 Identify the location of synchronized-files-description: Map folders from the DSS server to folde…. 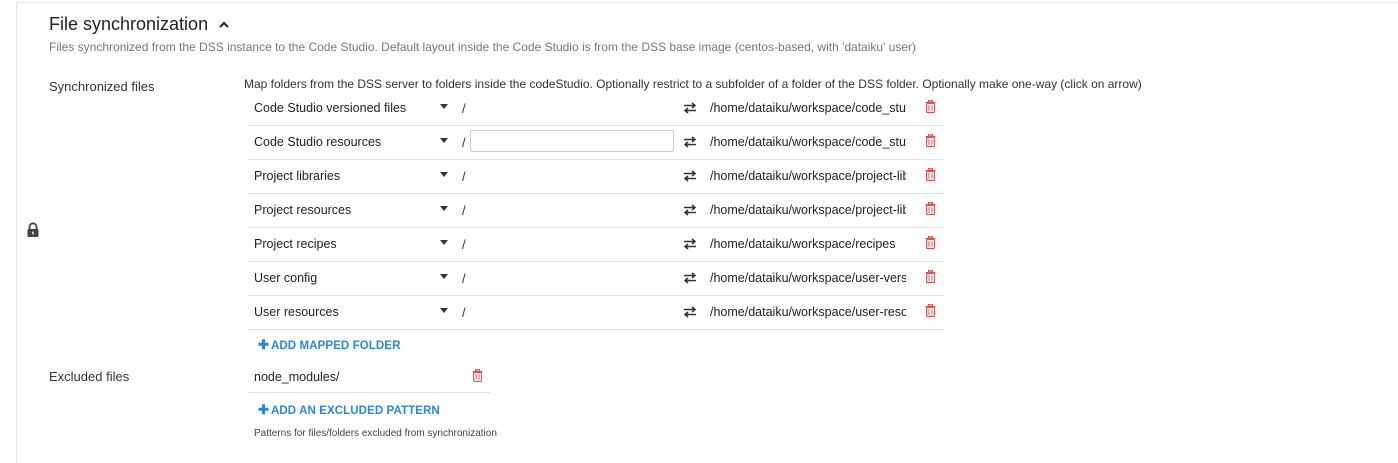
(693, 84).